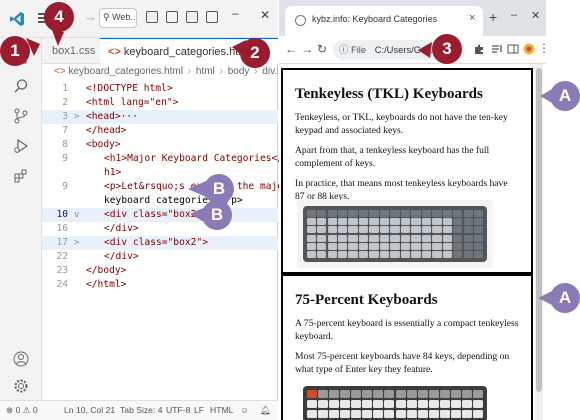 The height and width of the screenshot is (420, 580). What do you see at coordinates (160, 243) in the screenshot?
I see `code-line: 17 > <div class="box2">` at bounding box center [160, 243].